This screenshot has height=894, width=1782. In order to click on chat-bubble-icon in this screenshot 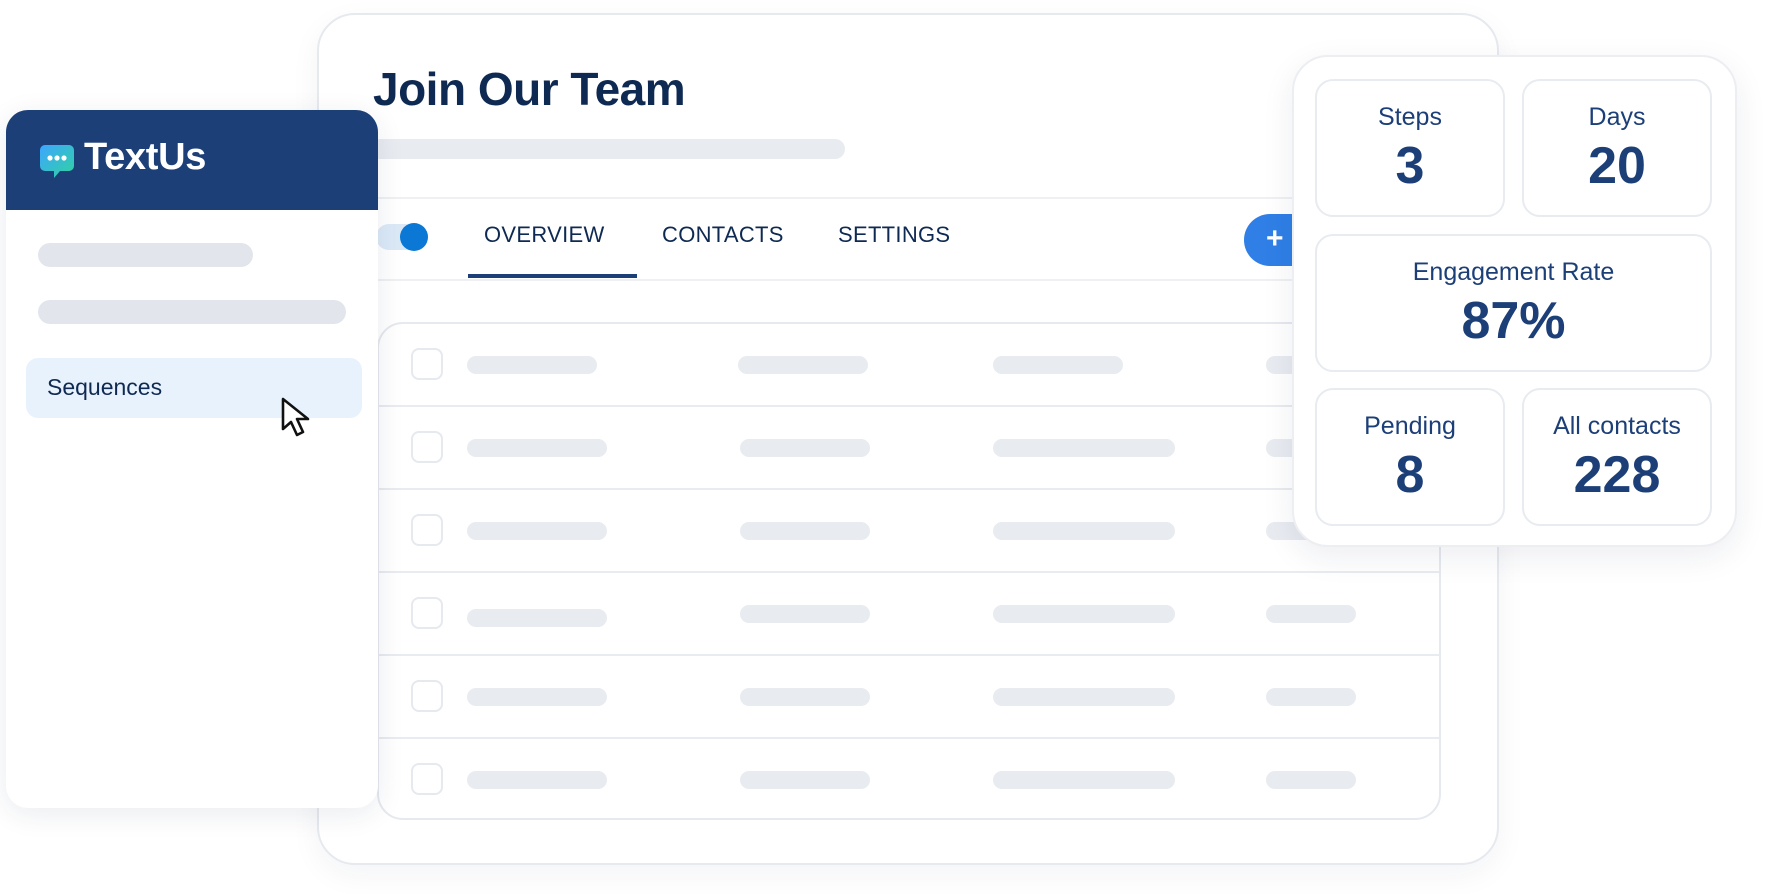, I will do `click(57, 161)`.